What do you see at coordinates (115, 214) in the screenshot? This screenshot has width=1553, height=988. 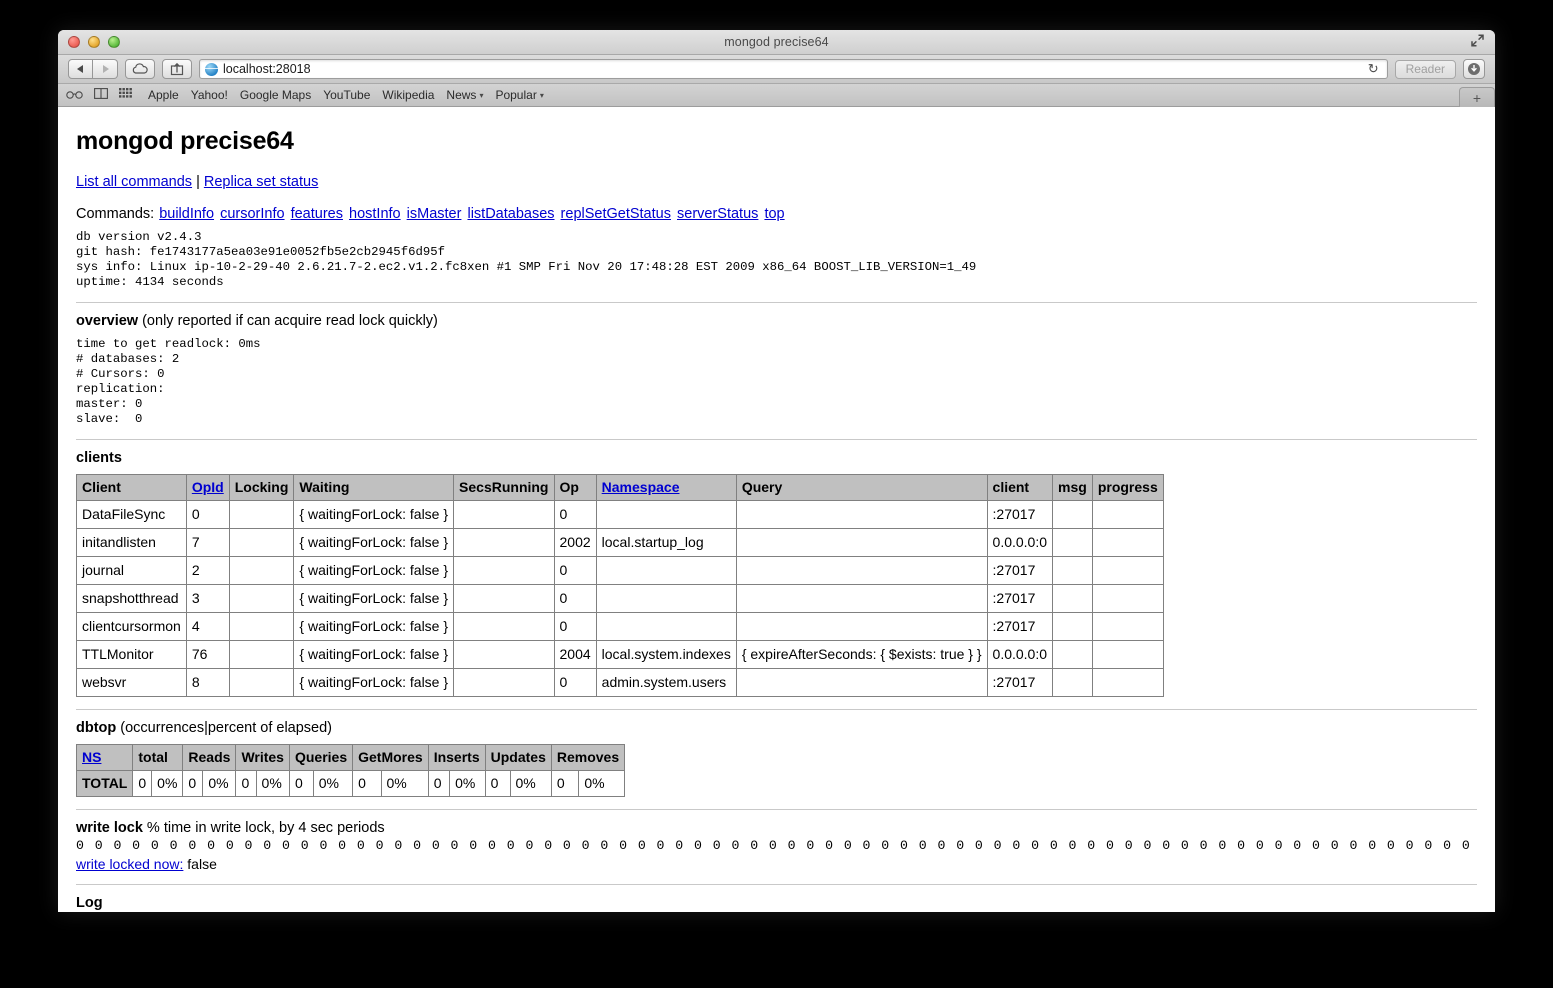 I see `commands-label: Commands:` at bounding box center [115, 214].